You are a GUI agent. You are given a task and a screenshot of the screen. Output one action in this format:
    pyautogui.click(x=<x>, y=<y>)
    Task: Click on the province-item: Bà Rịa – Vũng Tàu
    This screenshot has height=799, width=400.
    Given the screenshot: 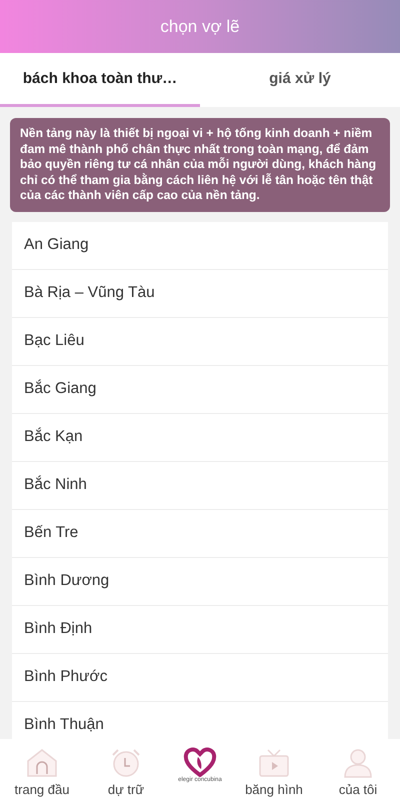 What is the action you would take?
    pyautogui.click(x=200, y=294)
    